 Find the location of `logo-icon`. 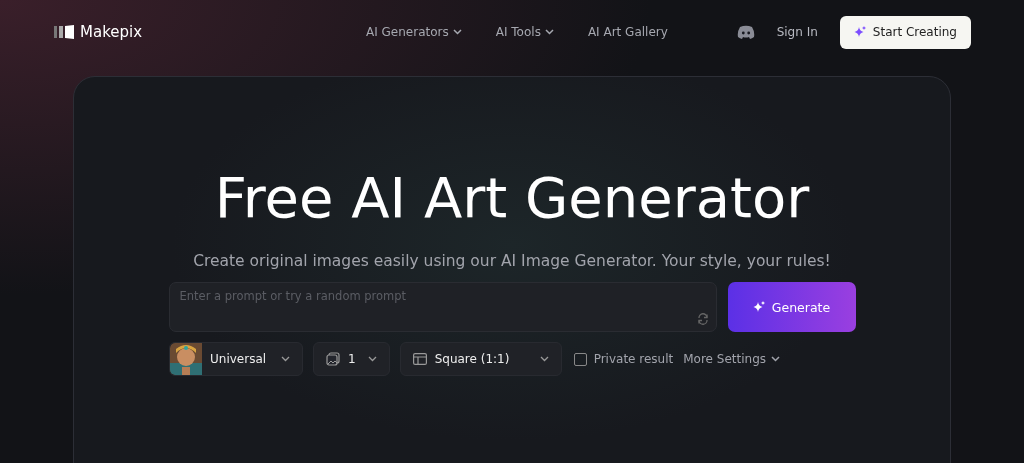

logo-icon is located at coordinates (64, 32).